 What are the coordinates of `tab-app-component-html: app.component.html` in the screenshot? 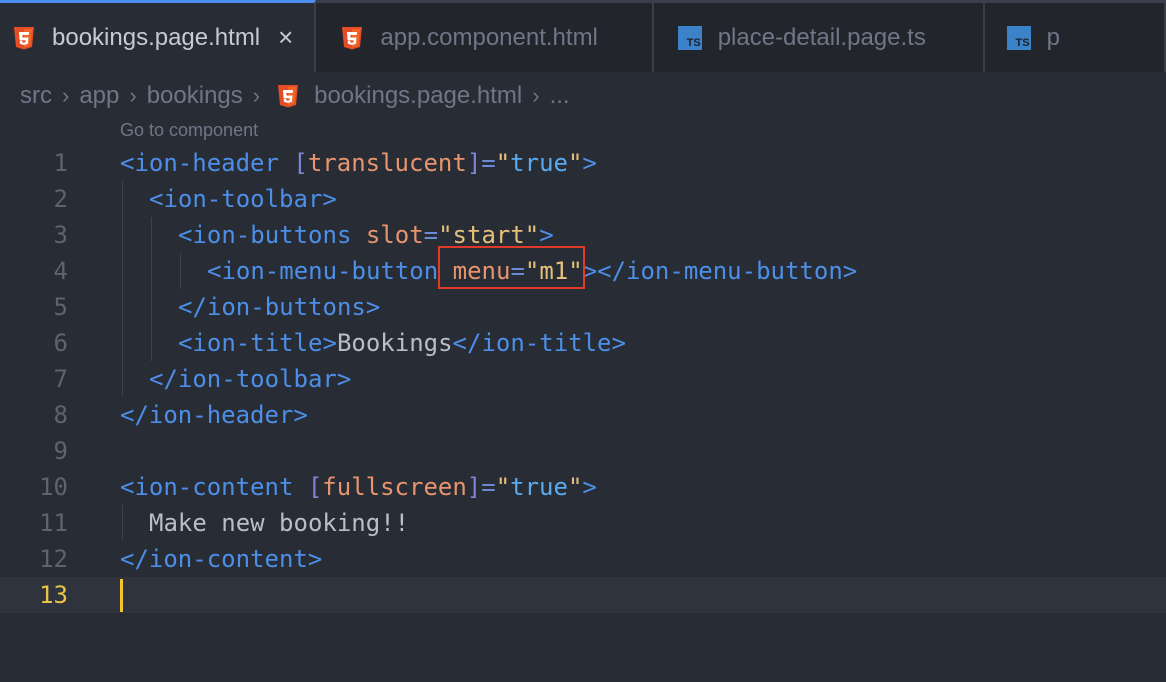 It's located at (485, 37).